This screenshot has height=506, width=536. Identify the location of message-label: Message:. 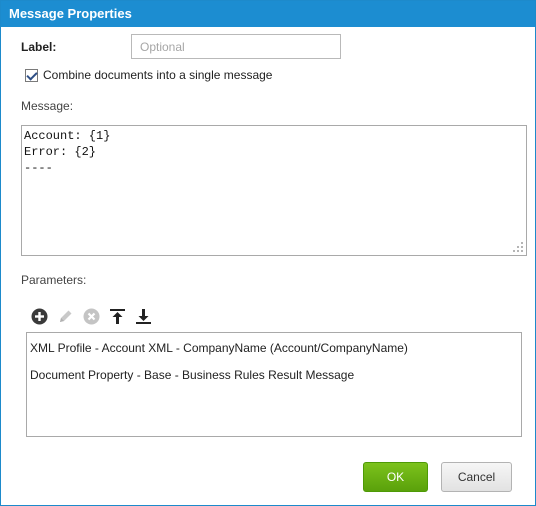
(47, 106).